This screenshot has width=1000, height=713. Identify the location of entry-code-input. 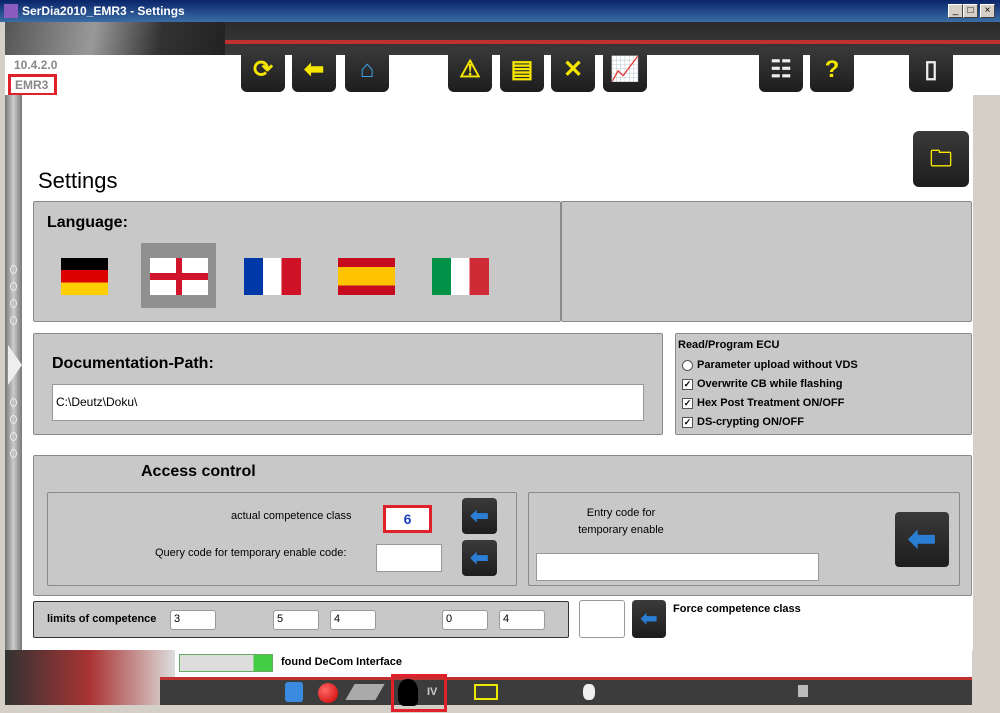
(677, 567).